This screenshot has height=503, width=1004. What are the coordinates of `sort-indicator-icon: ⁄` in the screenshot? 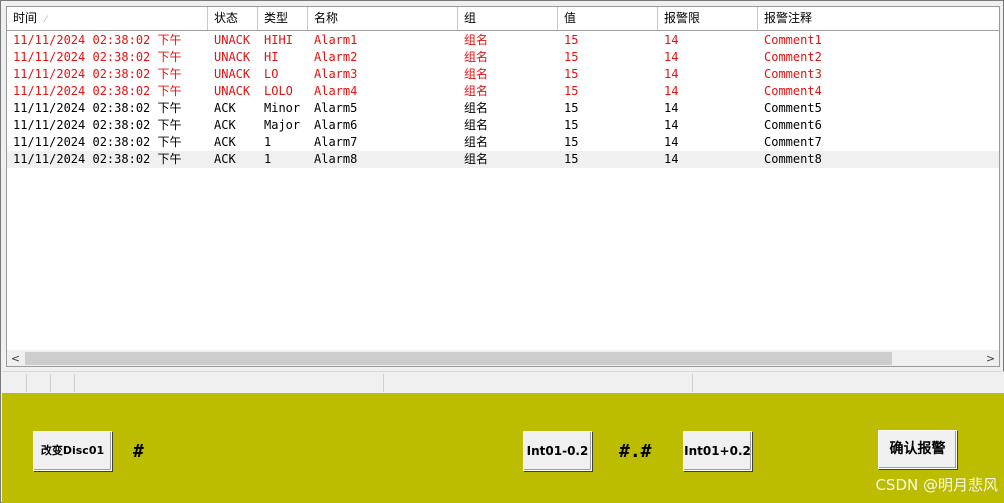 It's located at (46, 20).